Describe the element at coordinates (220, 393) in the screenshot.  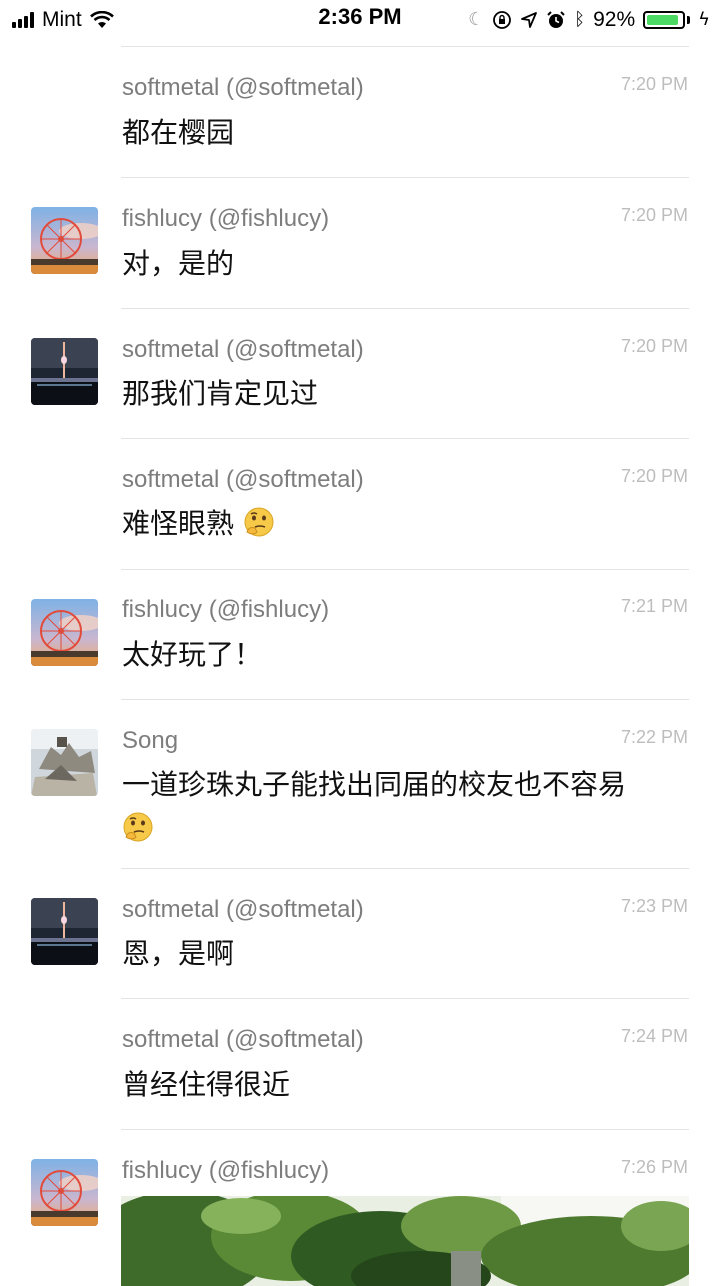
I see `message-text: 那我们肯定见过` at that location.